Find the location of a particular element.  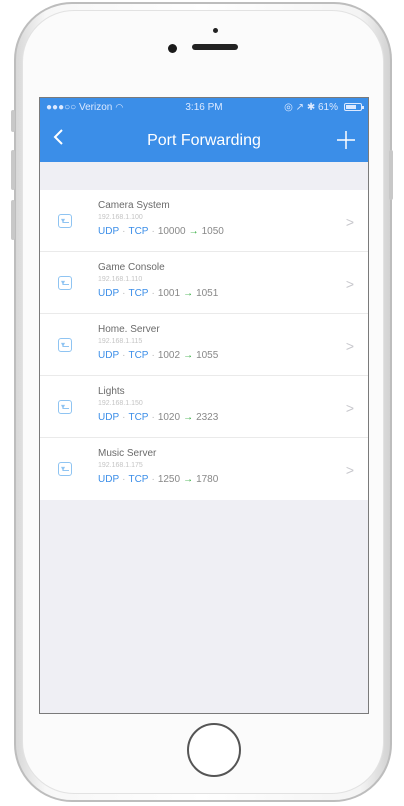

port-rule: UDP · TCP · 10000 → 1050 is located at coordinates (161, 231).